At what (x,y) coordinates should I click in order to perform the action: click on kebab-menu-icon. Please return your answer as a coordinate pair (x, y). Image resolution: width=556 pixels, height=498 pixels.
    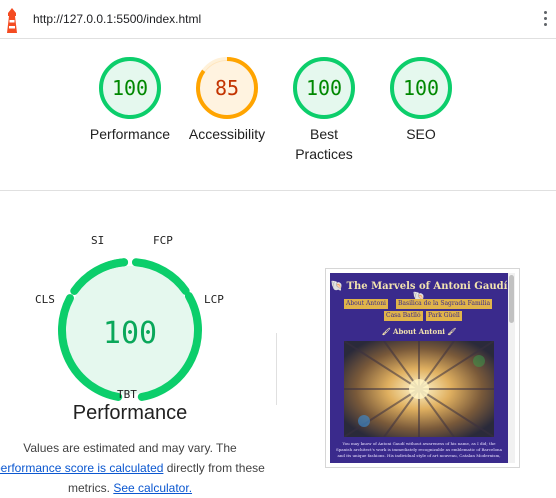
    Looking at the image, I should click on (546, 19).